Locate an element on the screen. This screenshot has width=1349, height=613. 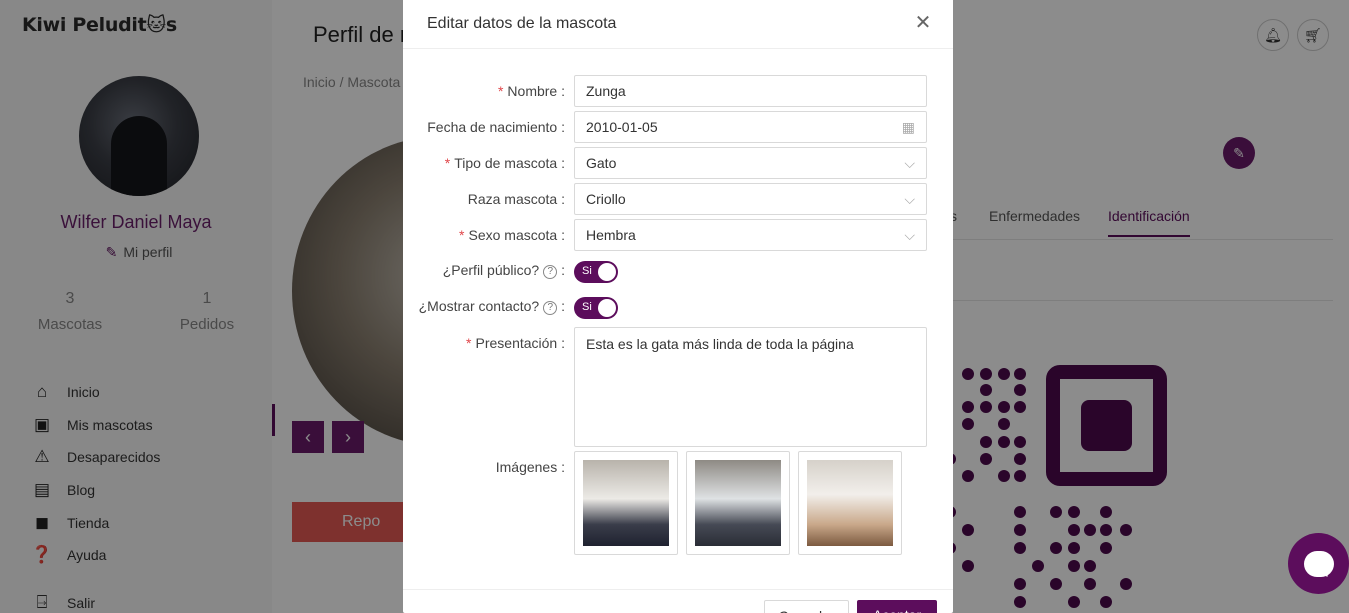
public-profile-toggle: Si is located at coordinates (596, 272).